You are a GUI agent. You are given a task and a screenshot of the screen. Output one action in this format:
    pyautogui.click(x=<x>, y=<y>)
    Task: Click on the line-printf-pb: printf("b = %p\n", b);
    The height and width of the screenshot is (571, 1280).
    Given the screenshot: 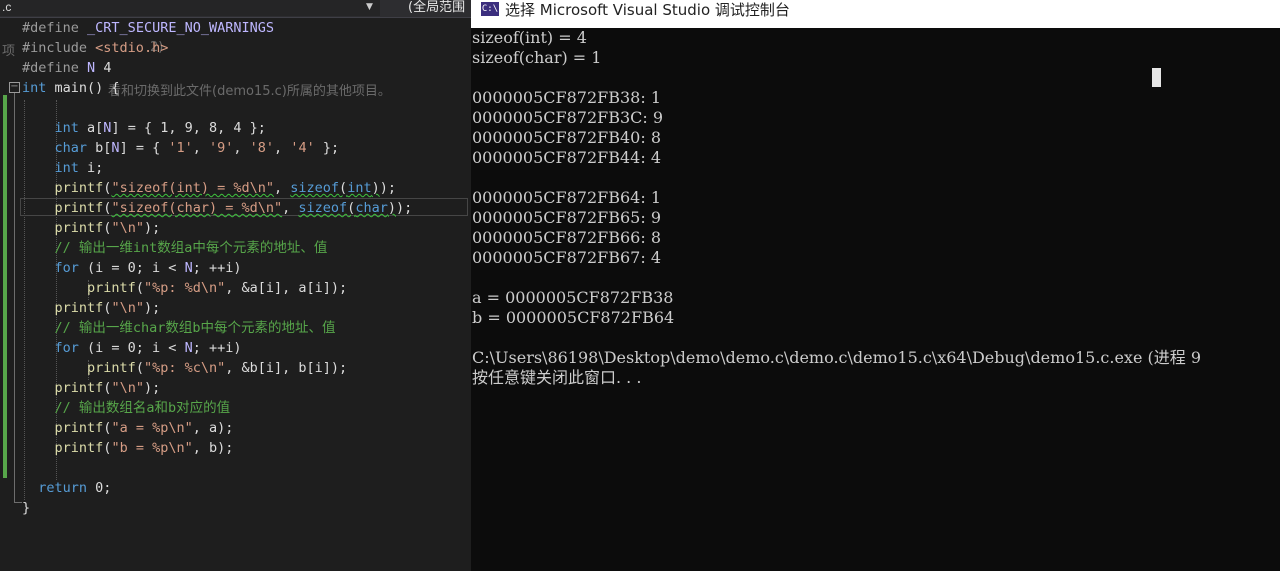 What is the action you would take?
    pyautogui.click(x=128, y=448)
    